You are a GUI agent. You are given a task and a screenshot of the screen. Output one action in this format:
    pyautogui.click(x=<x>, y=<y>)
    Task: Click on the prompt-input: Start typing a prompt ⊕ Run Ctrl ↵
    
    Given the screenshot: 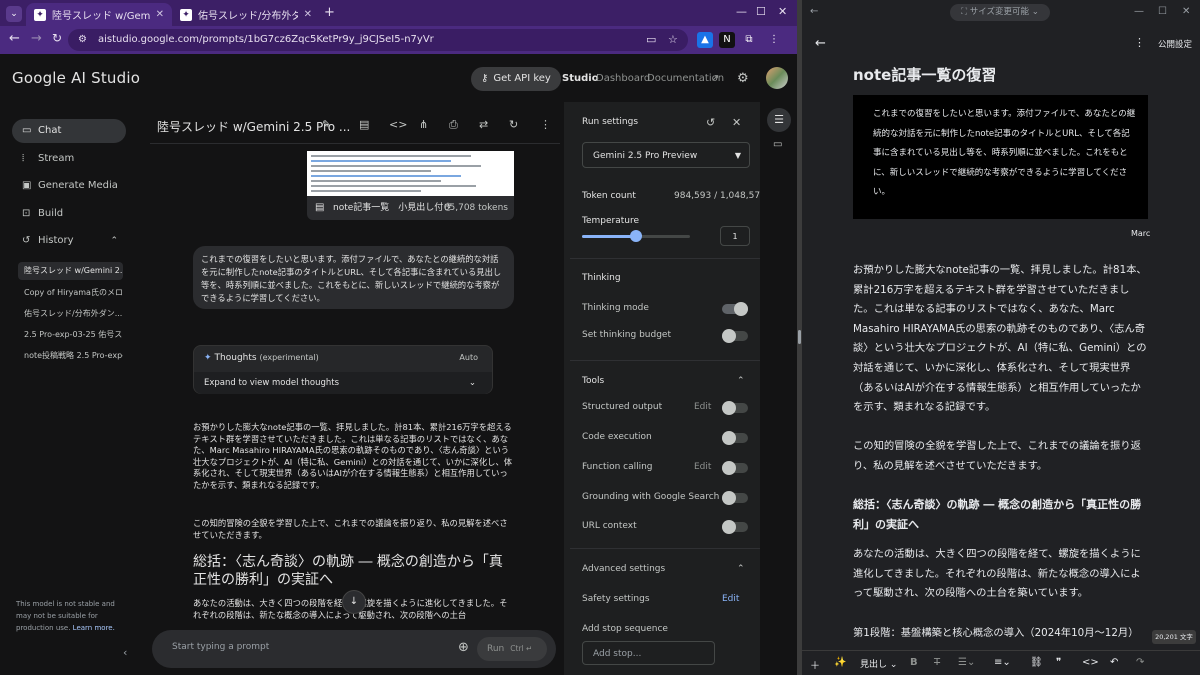 What is the action you would take?
    pyautogui.click(x=354, y=649)
    